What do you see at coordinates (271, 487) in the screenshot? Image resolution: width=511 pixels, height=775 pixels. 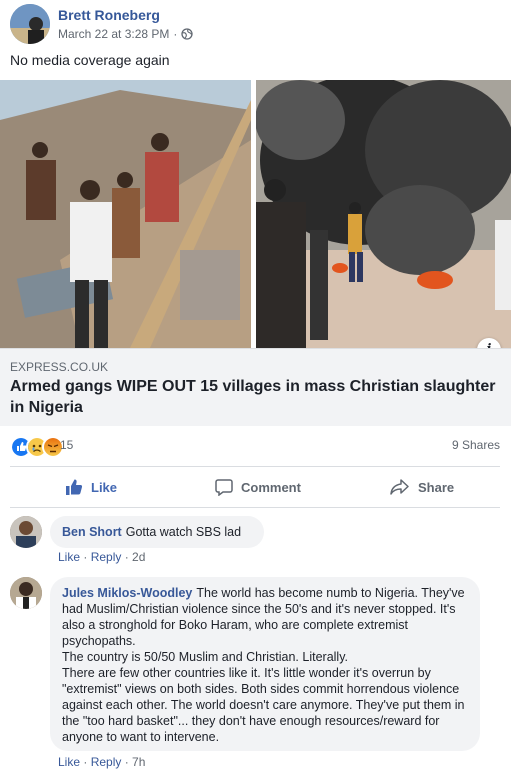 I see `comment-button-label: Comment` at bounding box center [271, 487].